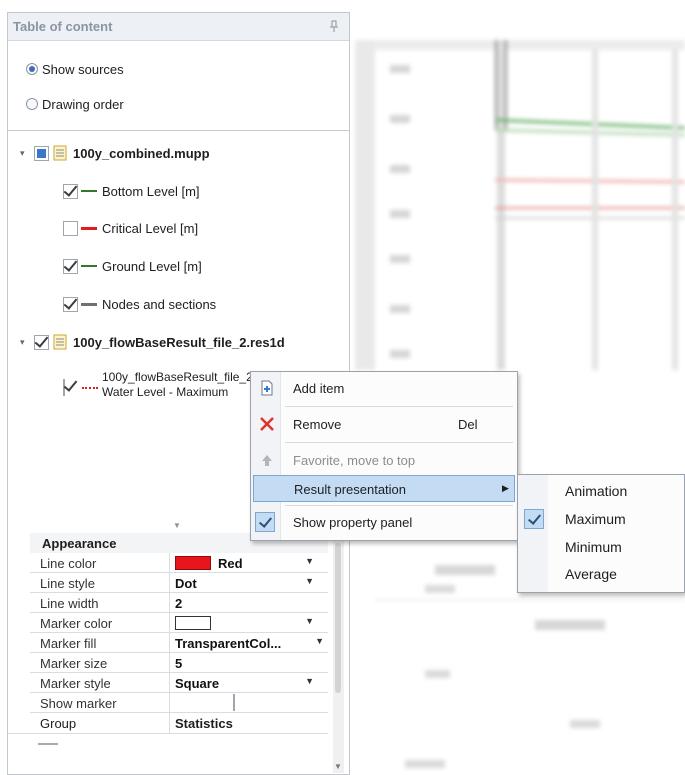 The width and height of the screenshot is (685, 775). I want to click on prop-row-marker-fill: Marker fill TransparentCol... ▼, so click(179, 643).